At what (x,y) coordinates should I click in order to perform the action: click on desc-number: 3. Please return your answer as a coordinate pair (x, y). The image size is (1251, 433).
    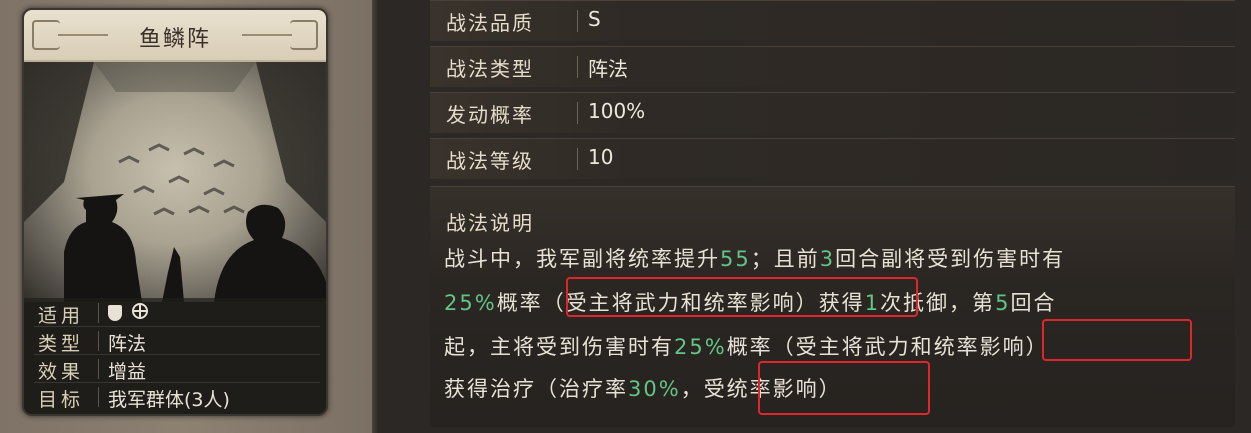
    Looking at the image, I should click on (827, 259).